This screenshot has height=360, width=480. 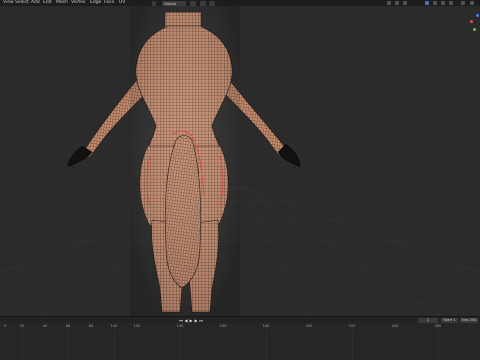 I want to click on timeline-header: ⏮ ◀ ▶ ▶ ⏭ 1 Start 1 End 250, so click(x=240, y=319).